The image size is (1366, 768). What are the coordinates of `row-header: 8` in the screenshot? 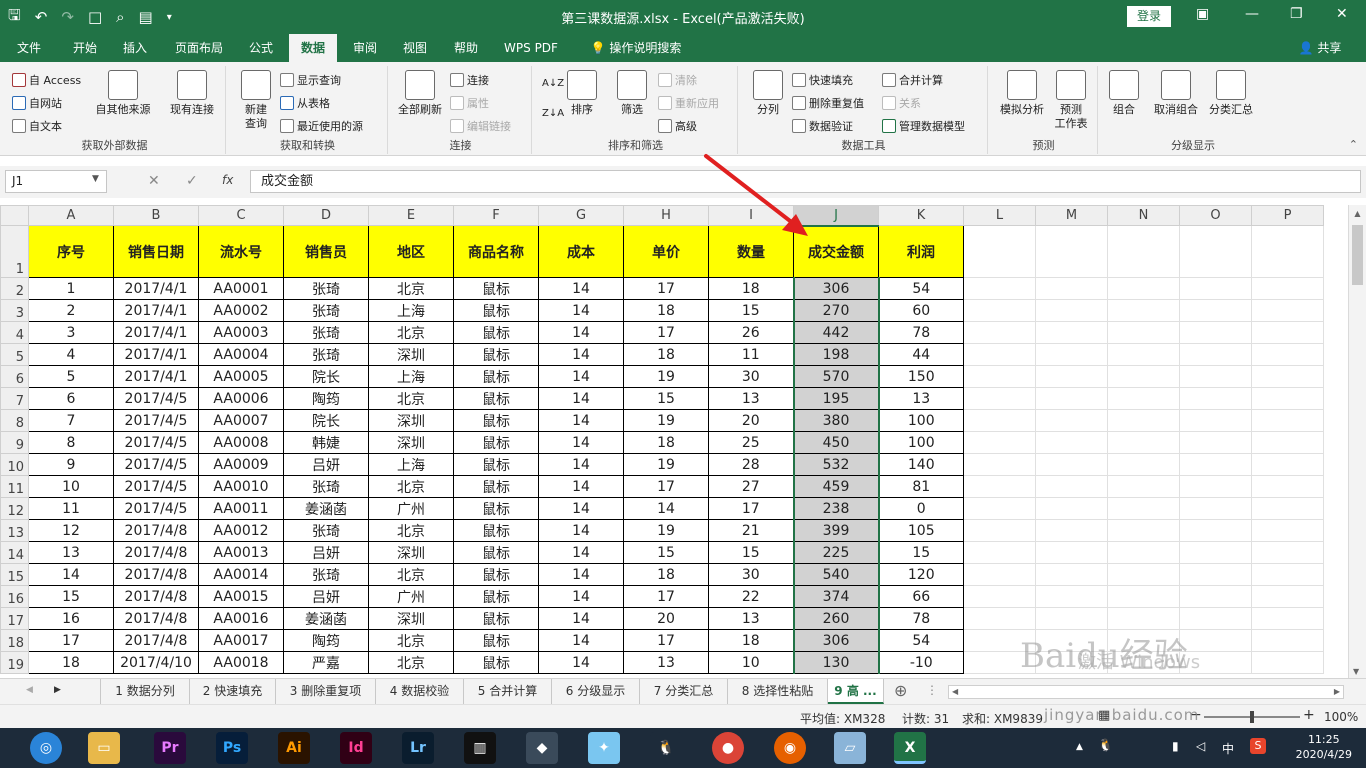 It's located at (14, 420).